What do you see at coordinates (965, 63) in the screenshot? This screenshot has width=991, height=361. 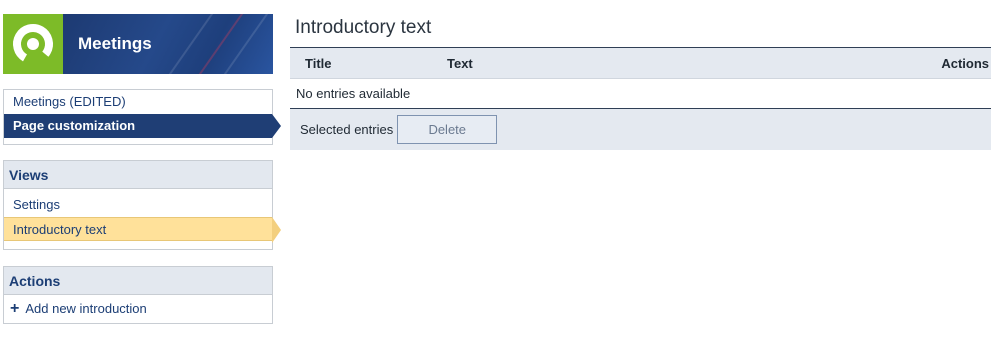 I see `column-header-actions: Actions` at bounding box center [965, 63].